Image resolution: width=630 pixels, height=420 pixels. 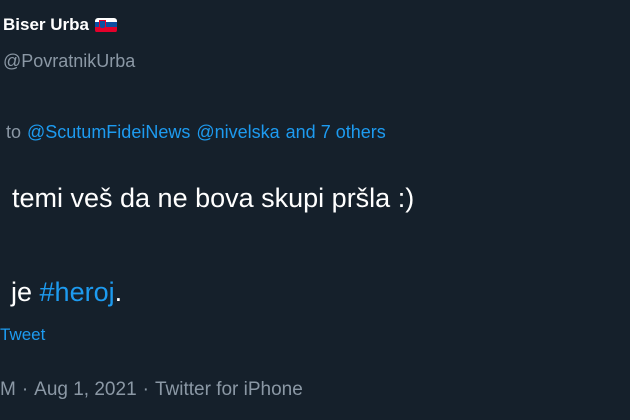 What do you see at coordinates (105, 25) in the screenshot?
I see `slovenia-flag-icon` at bounding box center [105, 25].